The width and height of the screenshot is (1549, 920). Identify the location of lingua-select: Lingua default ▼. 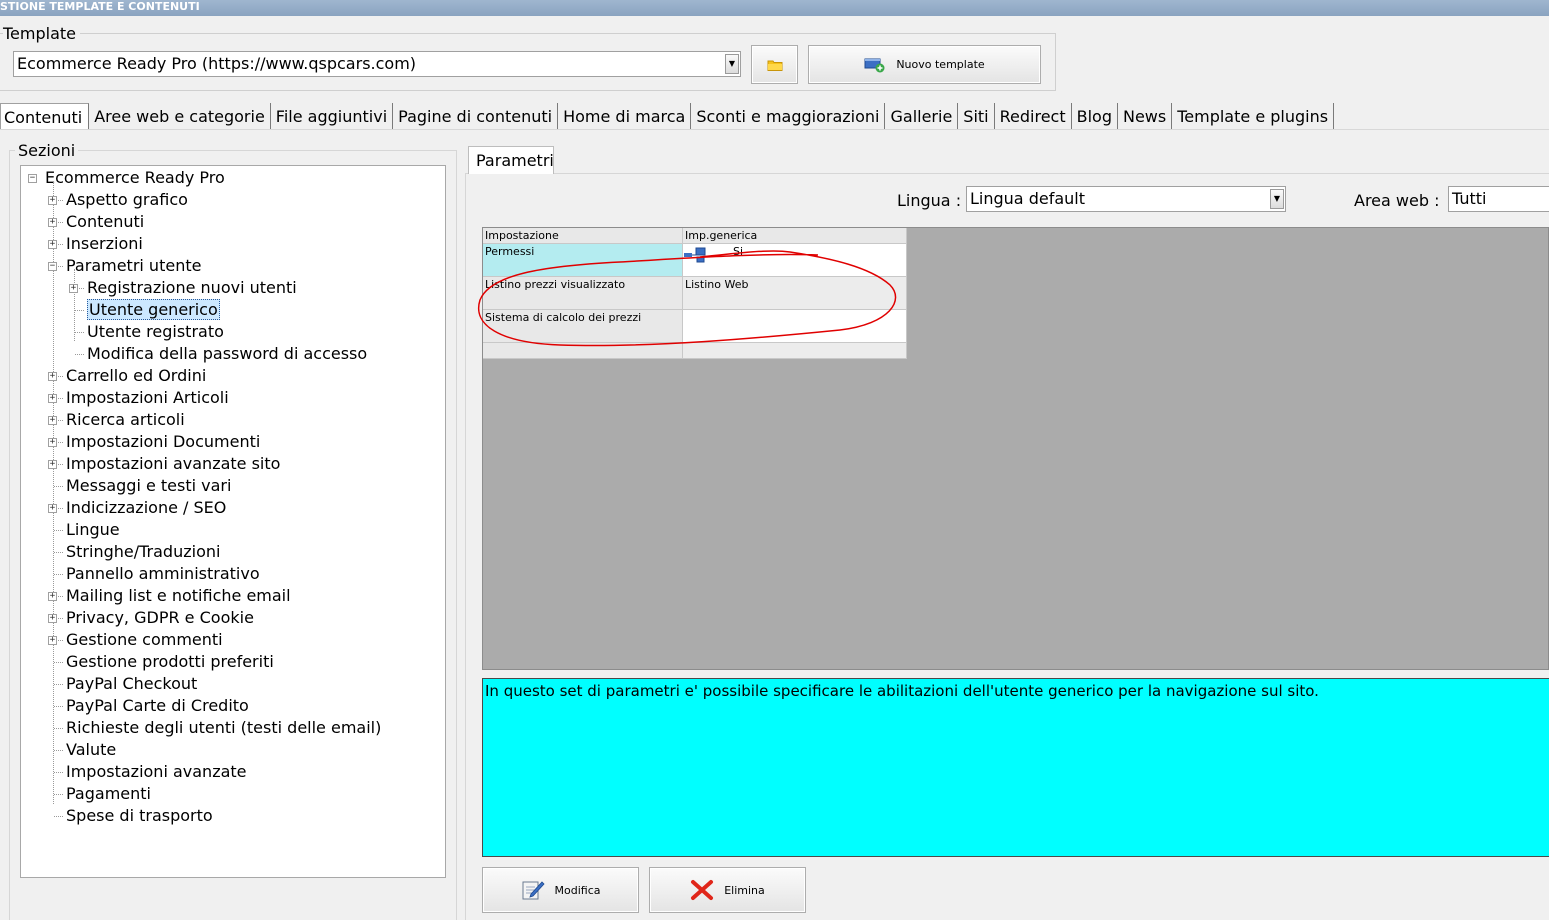
(1126, 199).